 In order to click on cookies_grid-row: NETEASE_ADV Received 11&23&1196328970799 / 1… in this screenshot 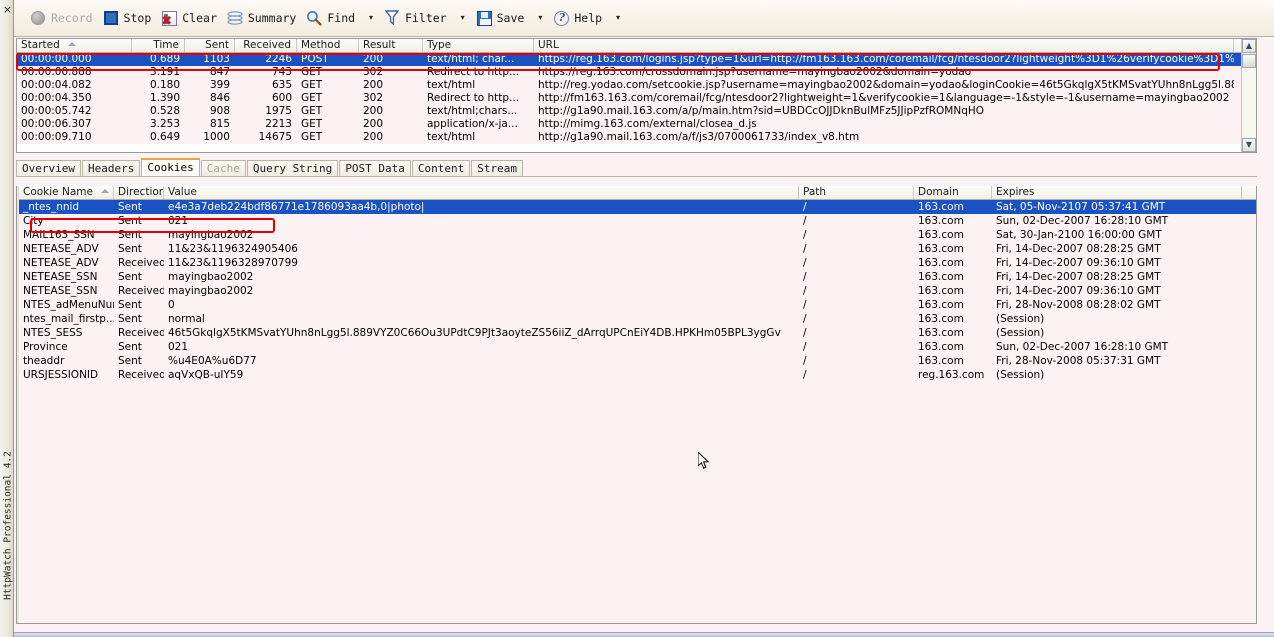, I will do `click(637, 263)`.